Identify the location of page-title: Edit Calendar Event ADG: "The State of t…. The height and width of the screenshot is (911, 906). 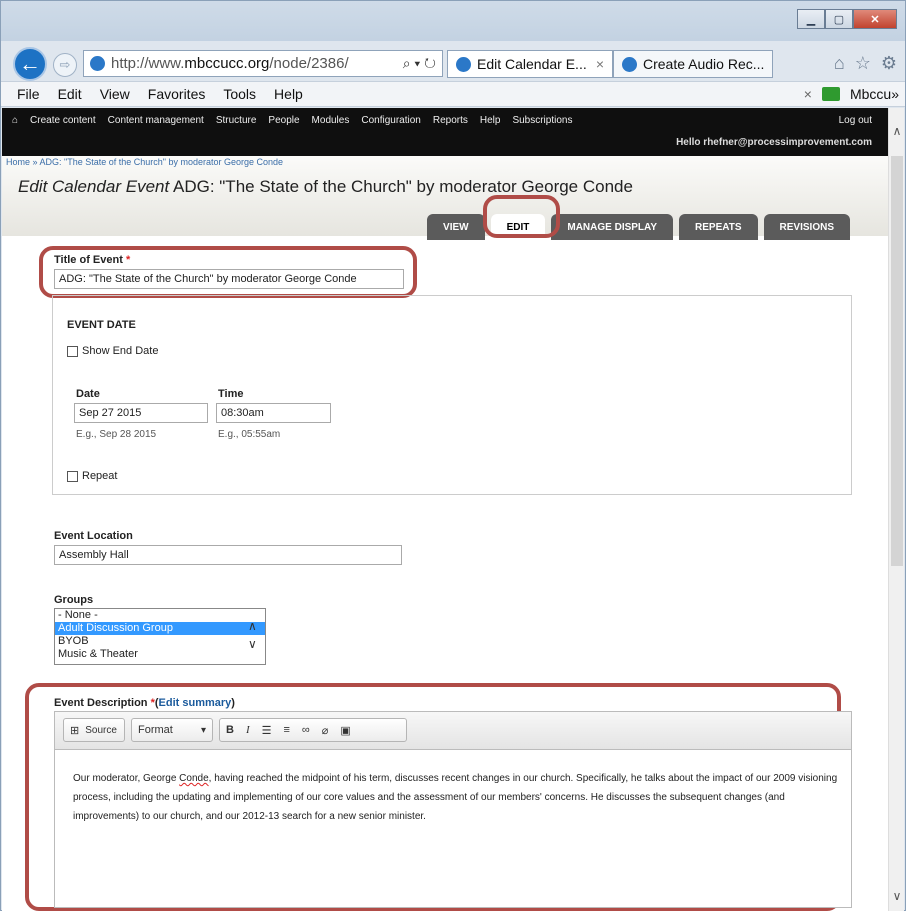
(325, 186).